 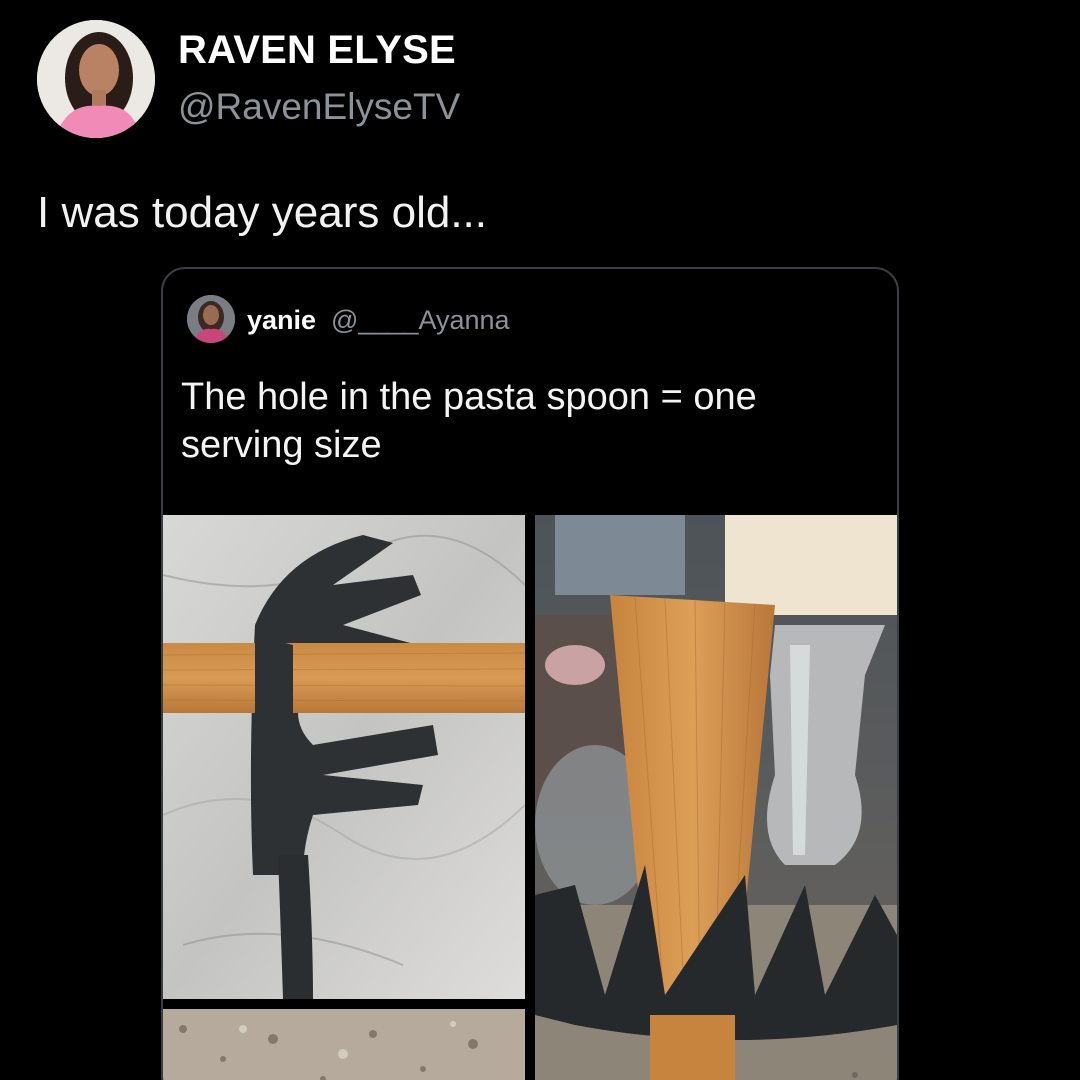 What do you see at coordinates (281, 320) in the screenshot?
I see `quoted-author-name: yanie` at bounding box center [281, 320].